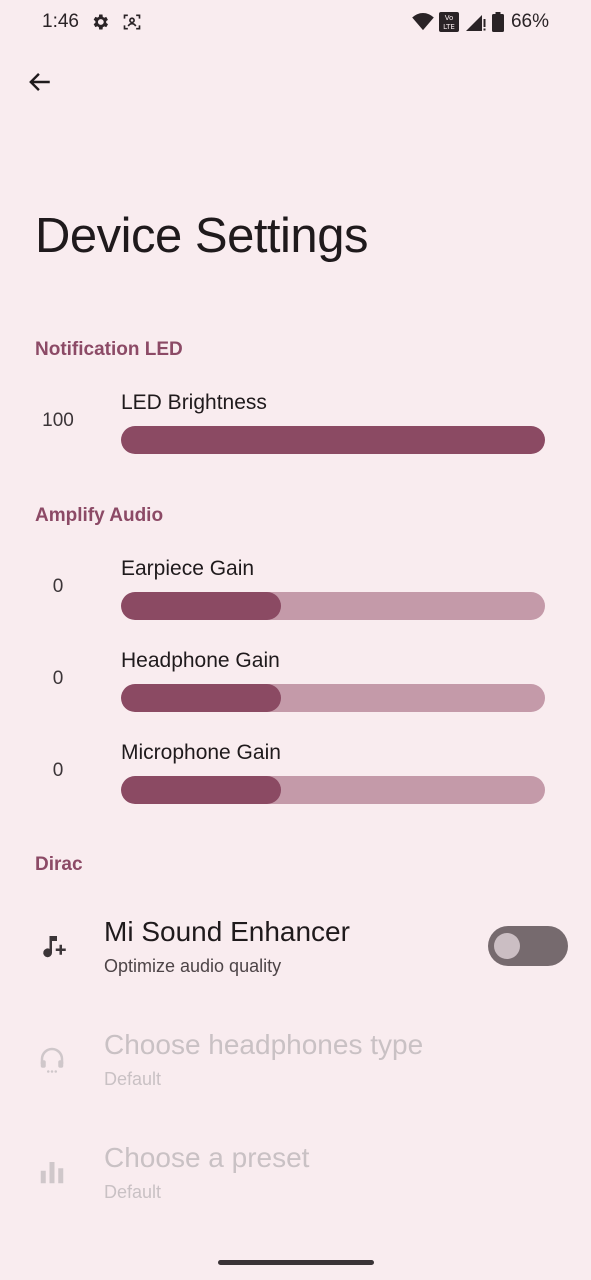 Image resolution: width=591 pixels, height=1280 pixels. What do you see at coordinates (99, 515) in the screenshot?
I see `category-amplify-audio: Amplify Audio` at bounding box center [99, 515].